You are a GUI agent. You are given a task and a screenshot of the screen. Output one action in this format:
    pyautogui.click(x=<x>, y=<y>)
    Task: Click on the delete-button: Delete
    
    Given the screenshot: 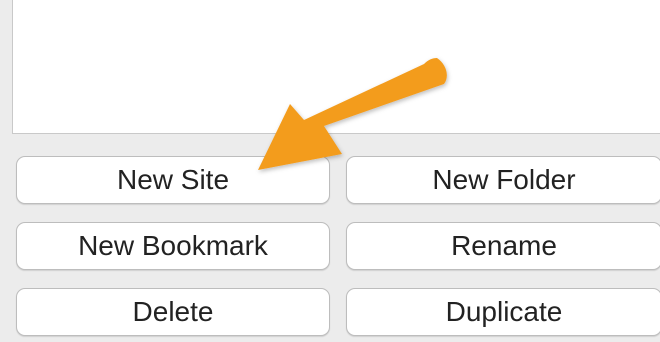 What is the action you would take?
    pyautogui.click(x=173, y=312)
    